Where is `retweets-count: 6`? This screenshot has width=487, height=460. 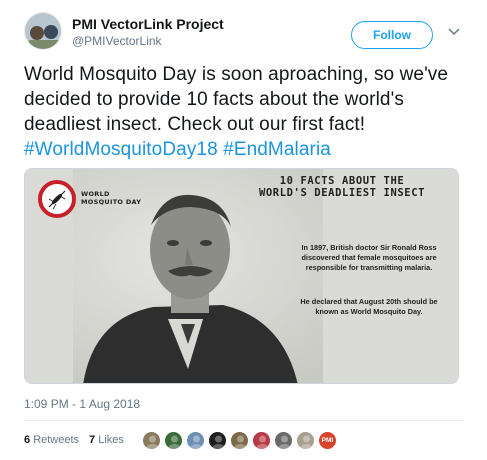
retweets-count: 6 is located at coordinates (27, 440).